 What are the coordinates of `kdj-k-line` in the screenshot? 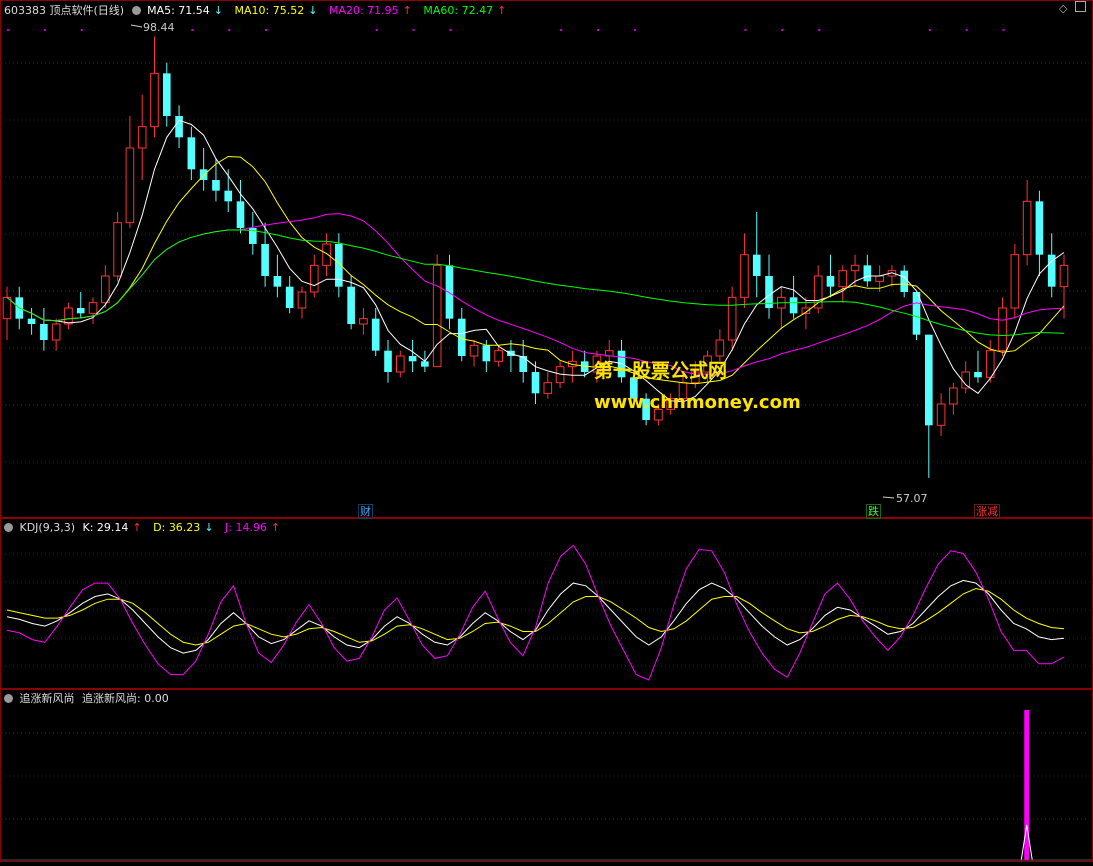 It's located at (535, 616).